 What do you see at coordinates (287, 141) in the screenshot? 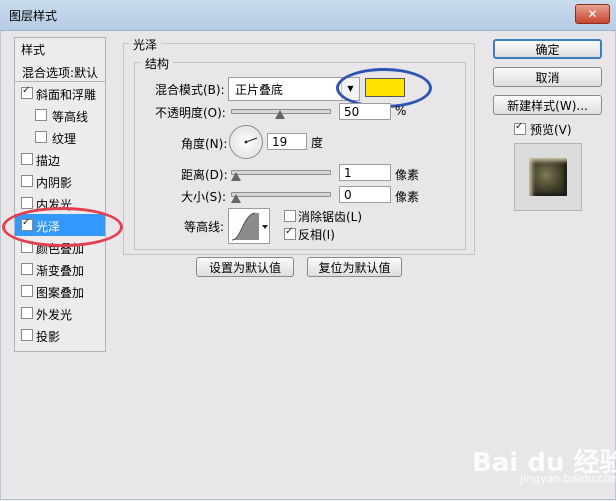
I see `angle-input: 19` at bounding box center [287, 141].